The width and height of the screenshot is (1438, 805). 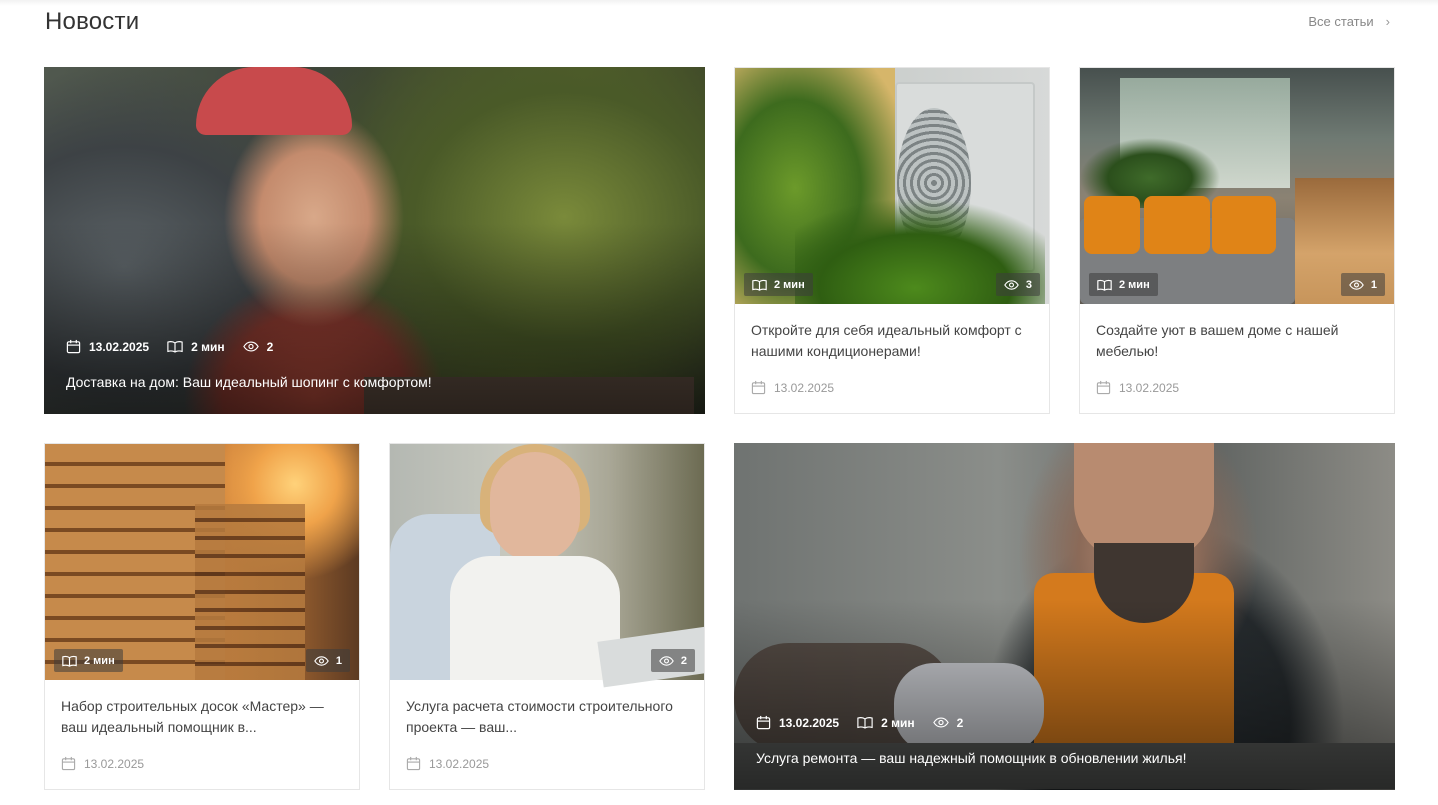 I want to click on chevron-right-icon: ›, so click(x=1387, y=21).